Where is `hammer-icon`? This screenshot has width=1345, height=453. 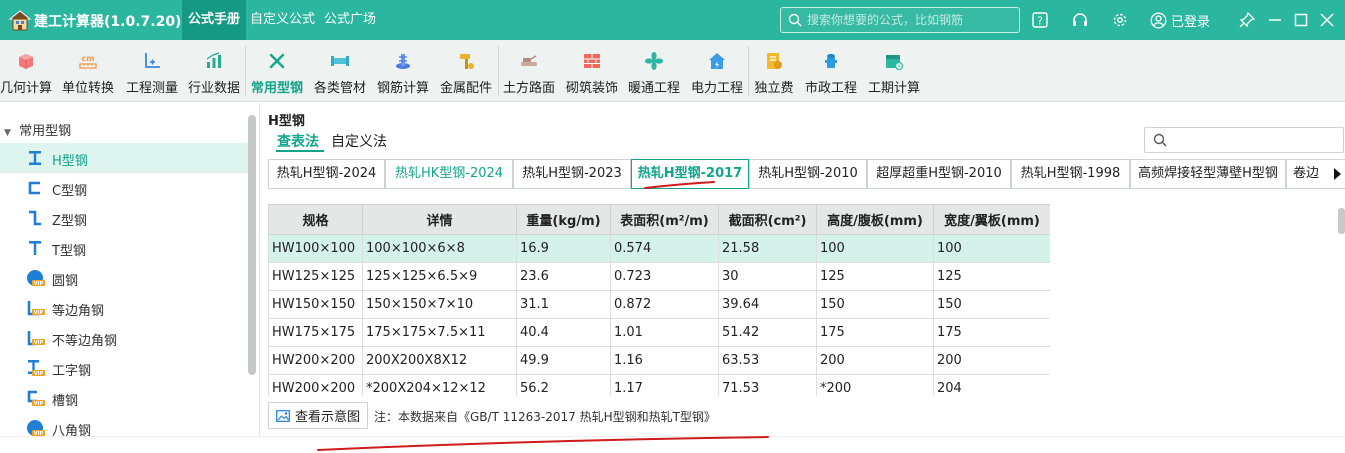 hammer-icon is located at coordinates (467, 61).